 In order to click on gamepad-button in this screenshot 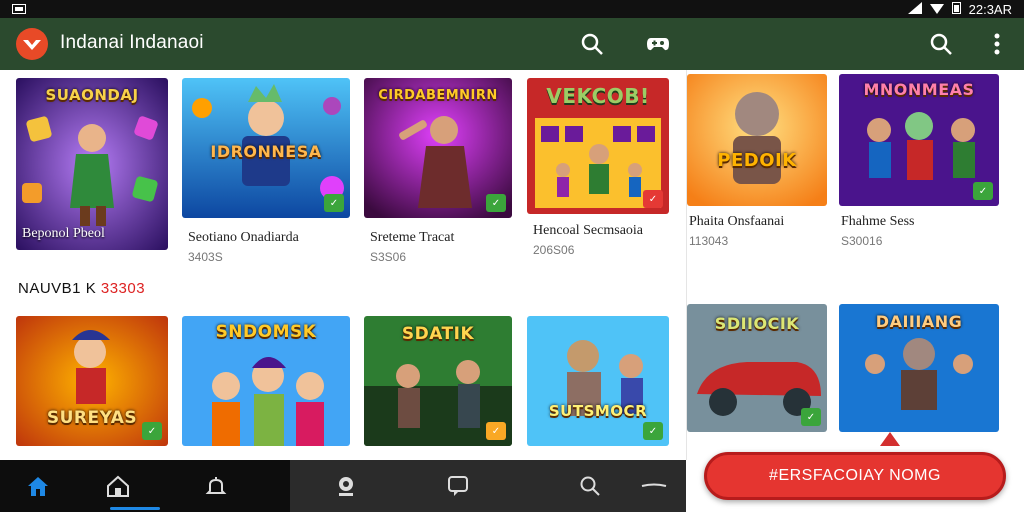, I will do `click(658, 44)`.